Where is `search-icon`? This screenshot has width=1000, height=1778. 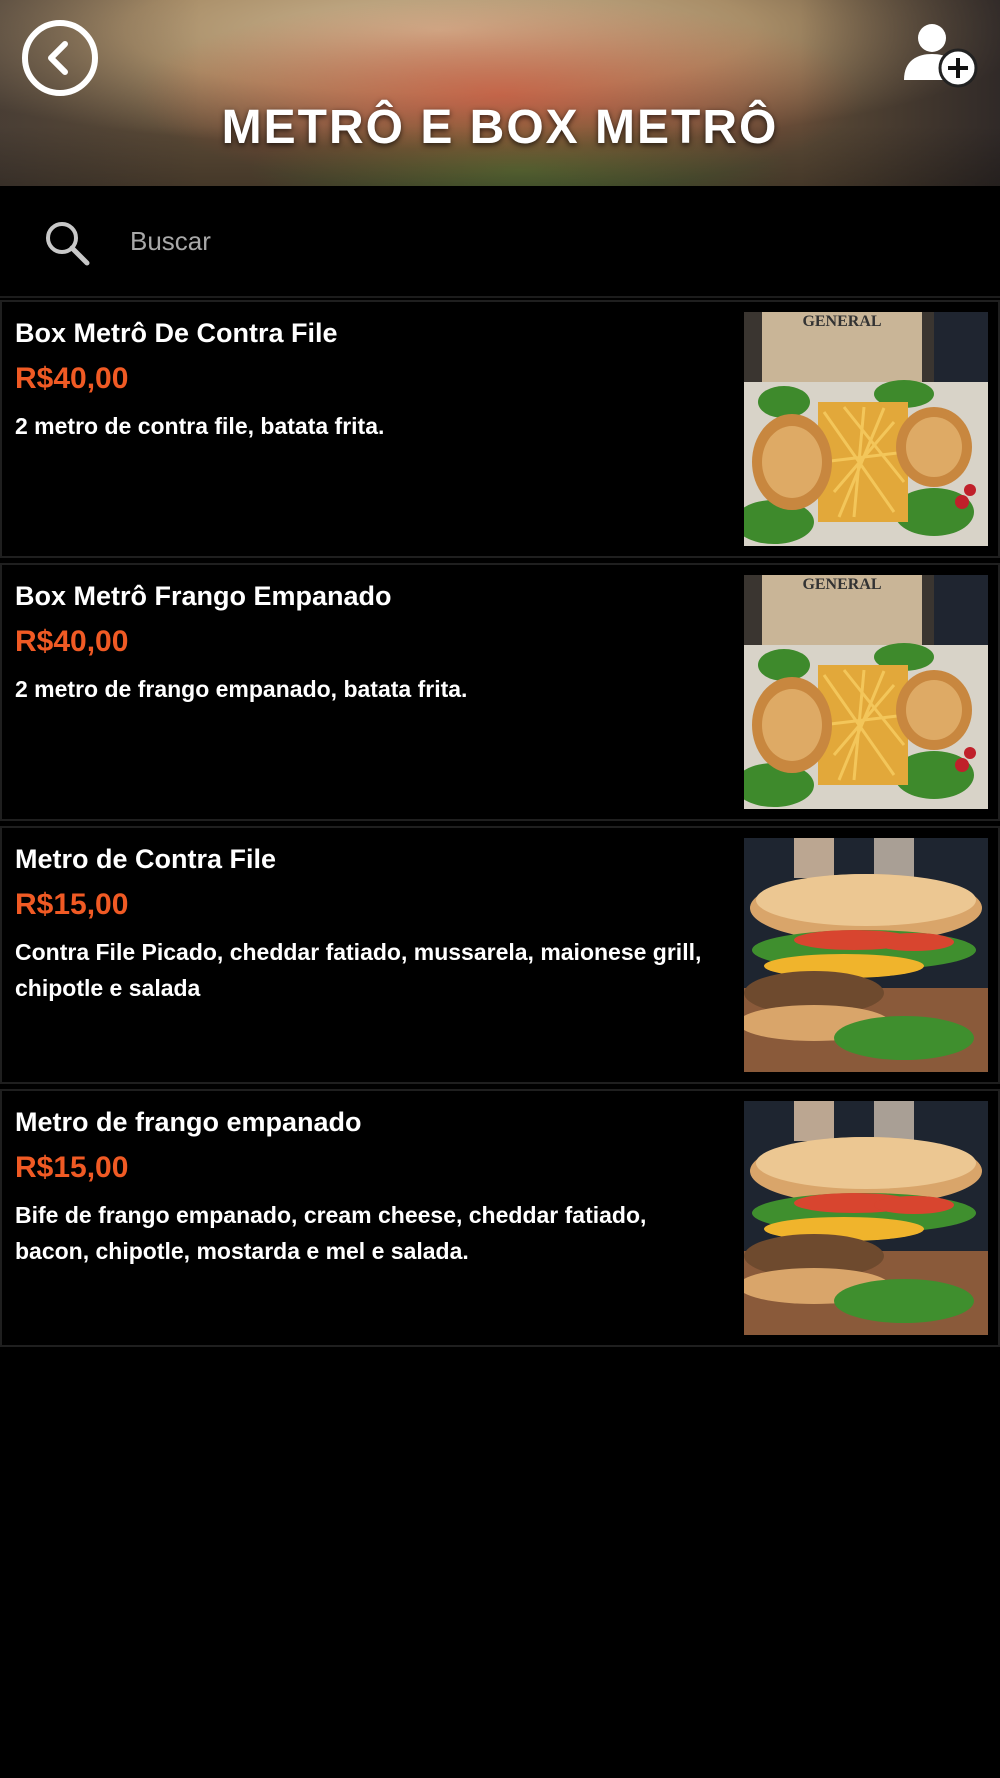
search-icon is located at coordinates (68, 244).